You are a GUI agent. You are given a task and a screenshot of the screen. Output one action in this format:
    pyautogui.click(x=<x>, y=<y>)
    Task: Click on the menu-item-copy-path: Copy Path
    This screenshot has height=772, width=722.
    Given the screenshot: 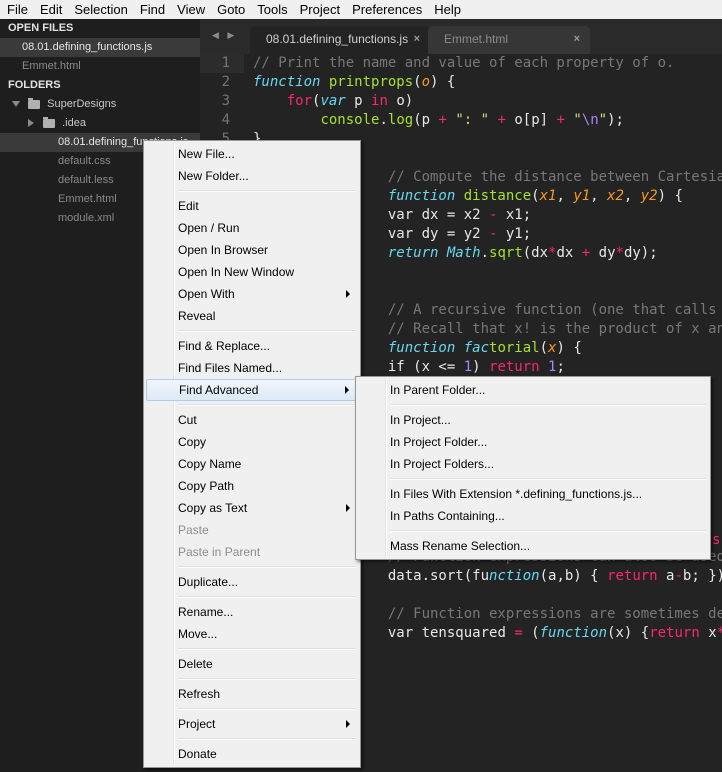 What is the action you would take?
    pyautogui.click(x=252, y=486)
    